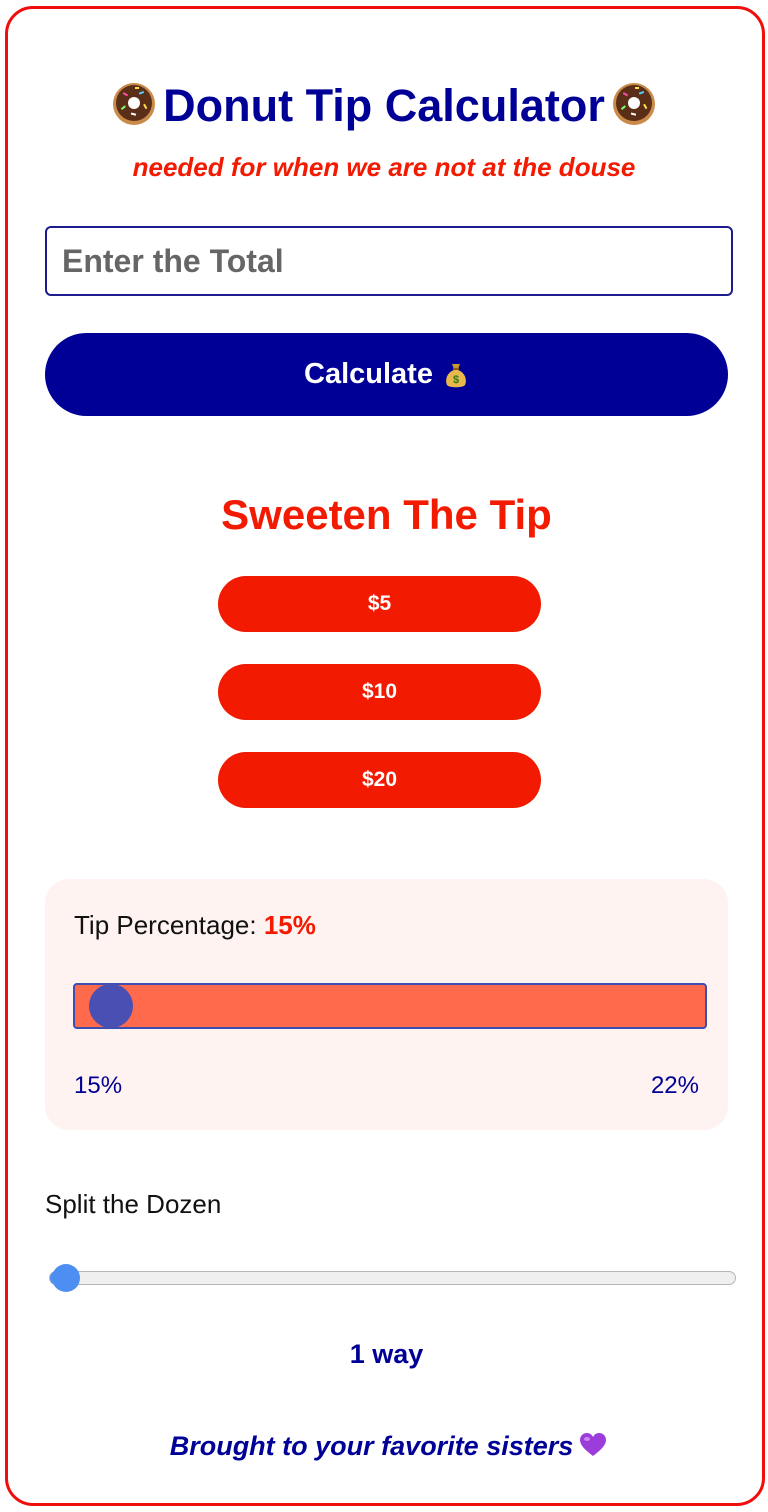 Image resolution: width=768 pixels, height=1512 pixels. I want to click on money-bag-icon: $, so click(456, 375).